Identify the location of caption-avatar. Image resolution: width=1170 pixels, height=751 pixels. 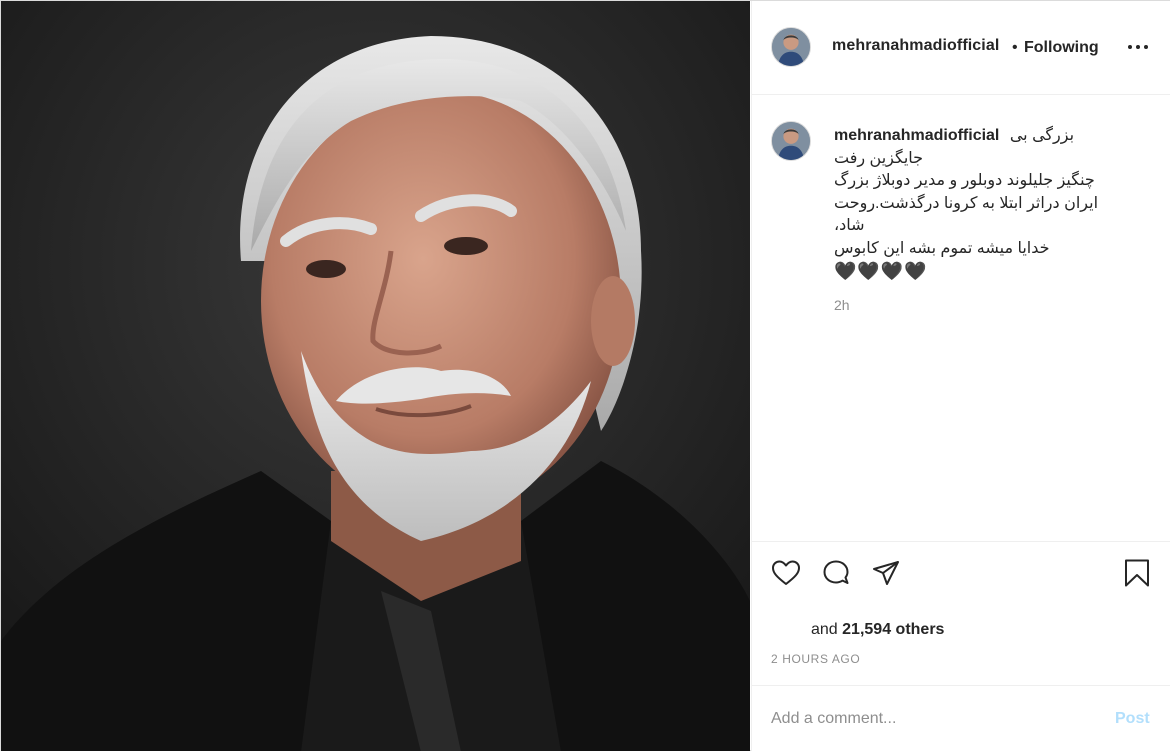
(791, 141).